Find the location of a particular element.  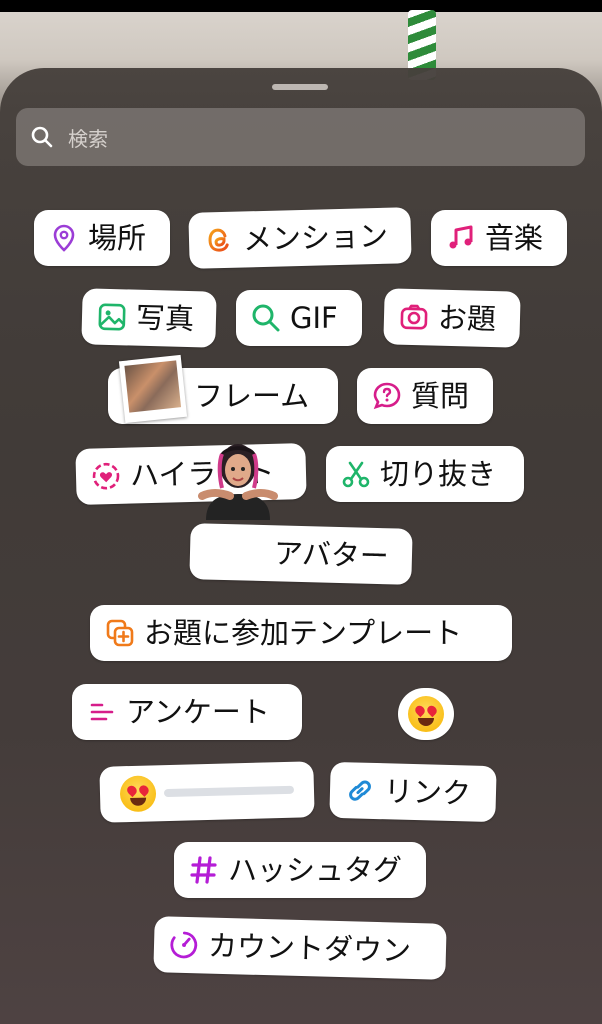

sticker-label: お題 is located at coordinates (467, 318).